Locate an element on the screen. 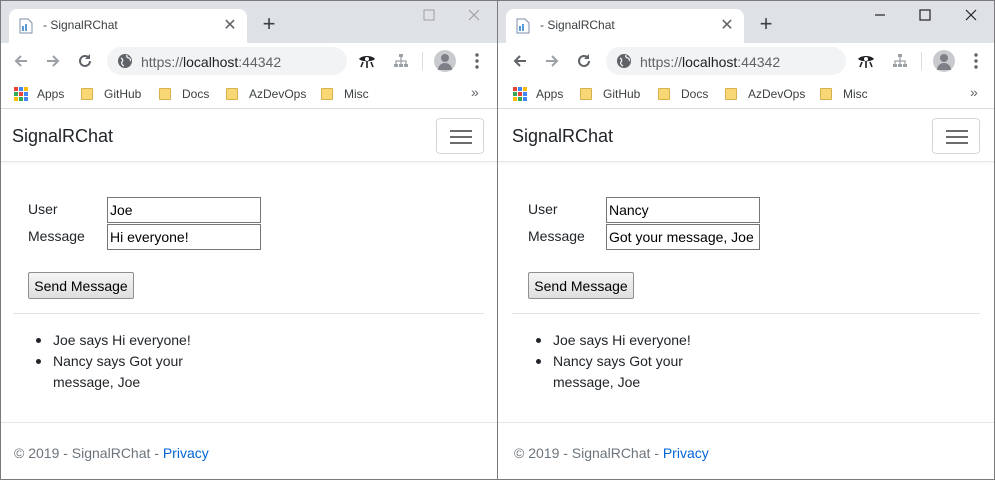 Image resolution: width=995 pixels, height=480 pixels. url-text: https://localhost:44342 is located at coordinates (710, 62).